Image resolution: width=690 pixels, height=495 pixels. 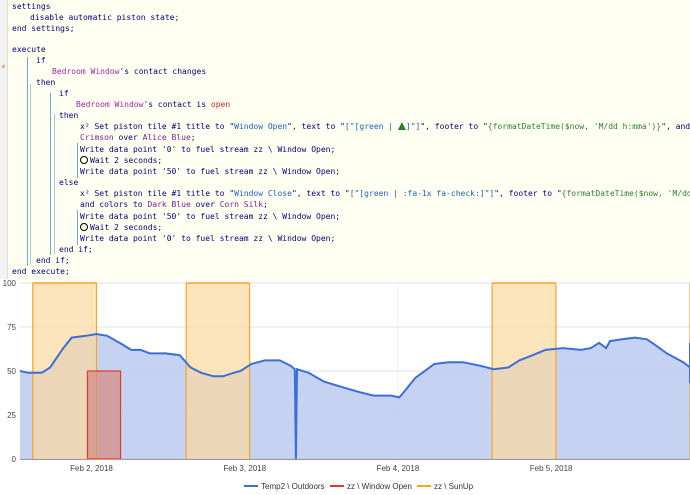 What do you see at coordinates (422, 193) in the screenshot?
I see `tile-text: ["[green | :fa-1x fa-check:]"]` at bounding box center [422, 193].